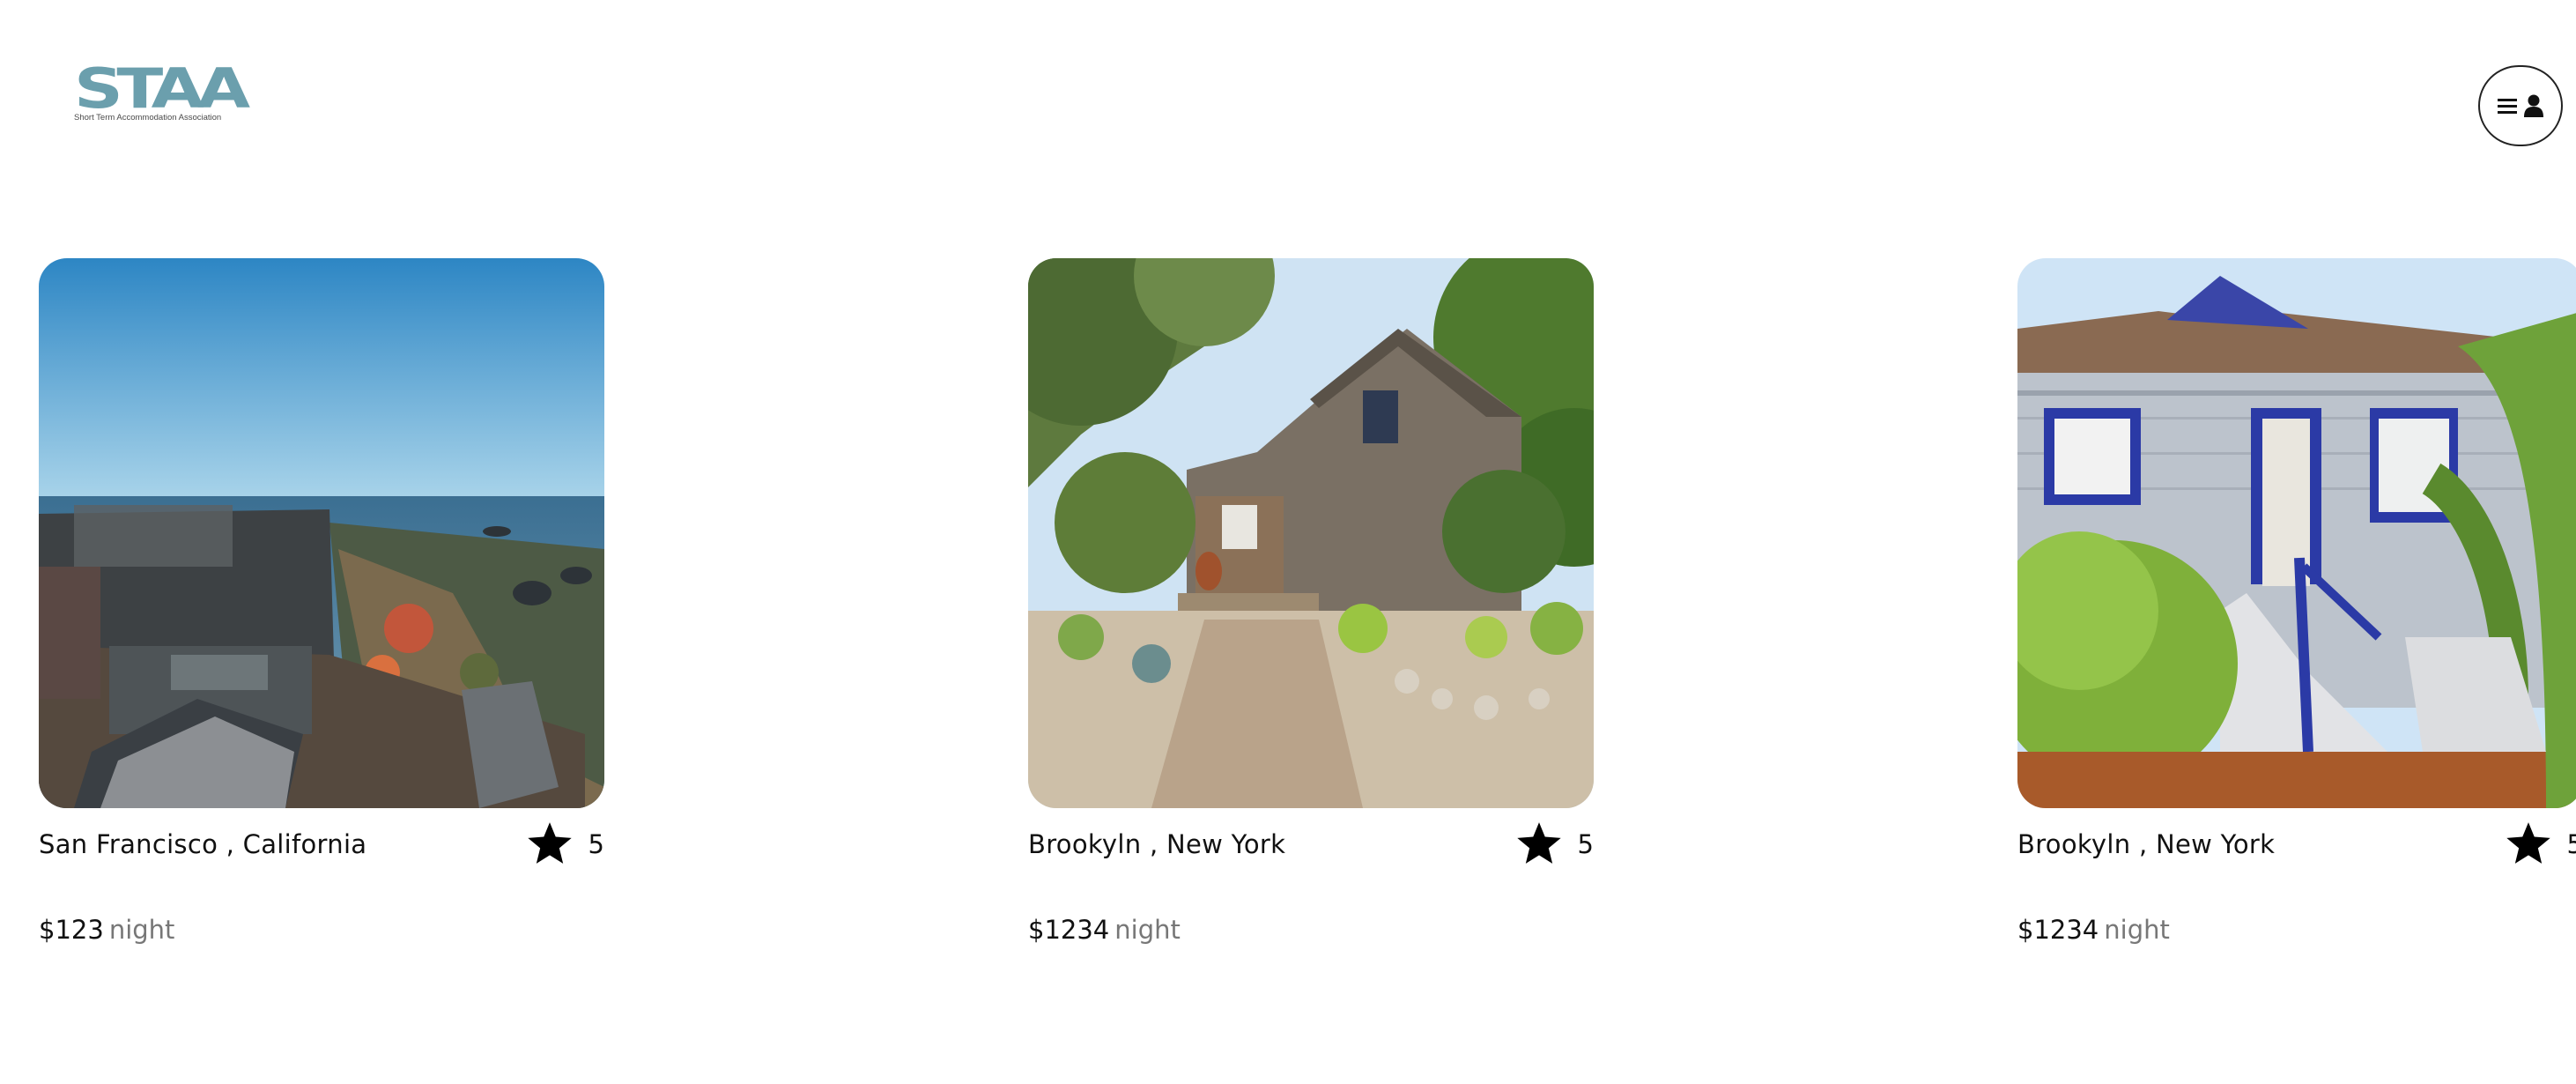 This screenshot has width=2576, height=1084. What do you see at coordinates (71, 930) in the screenshot?
I see `listing-price: $123` at bounding box center [71, 930].